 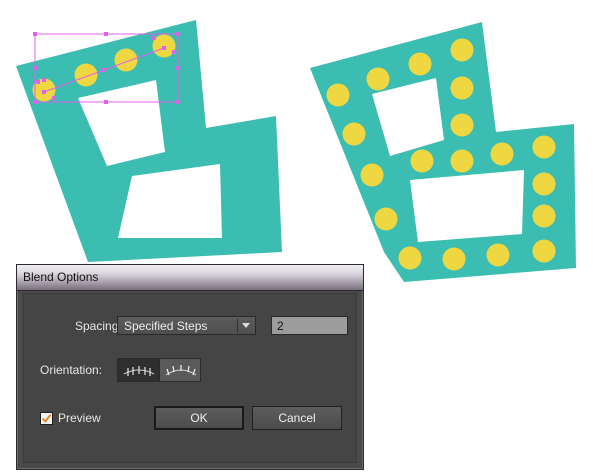 What do you see at coordinates (246, 325) in the screenshot?
I see `chevron-down-icon` at bounding box center [246, 325].